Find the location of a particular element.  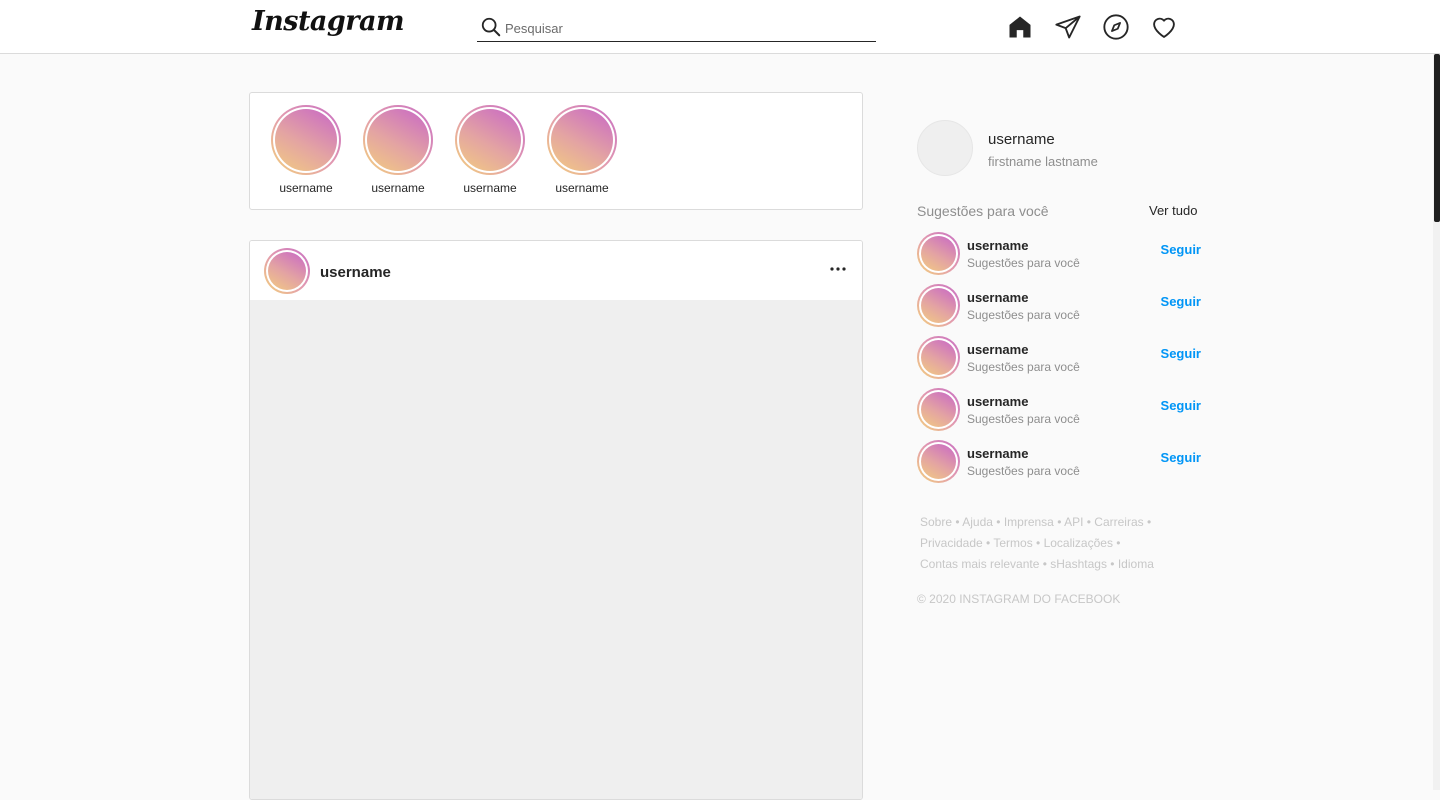

footer-link-localizacoes: Localizações is located at coordinates (1078, 543).